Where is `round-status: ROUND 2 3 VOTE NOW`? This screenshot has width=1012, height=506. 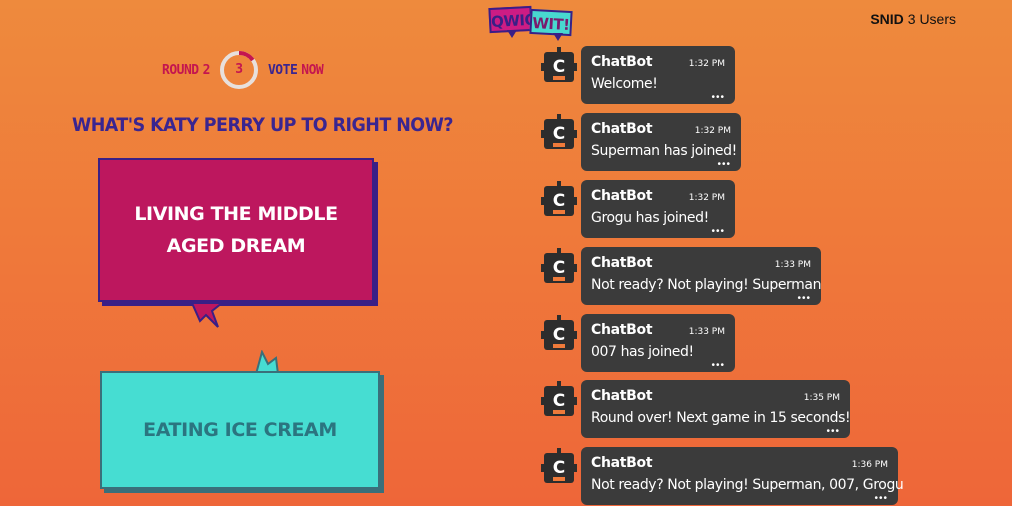 round-status: ROUND 2 3 VOTE NOW is located at coordinates (243, 70).